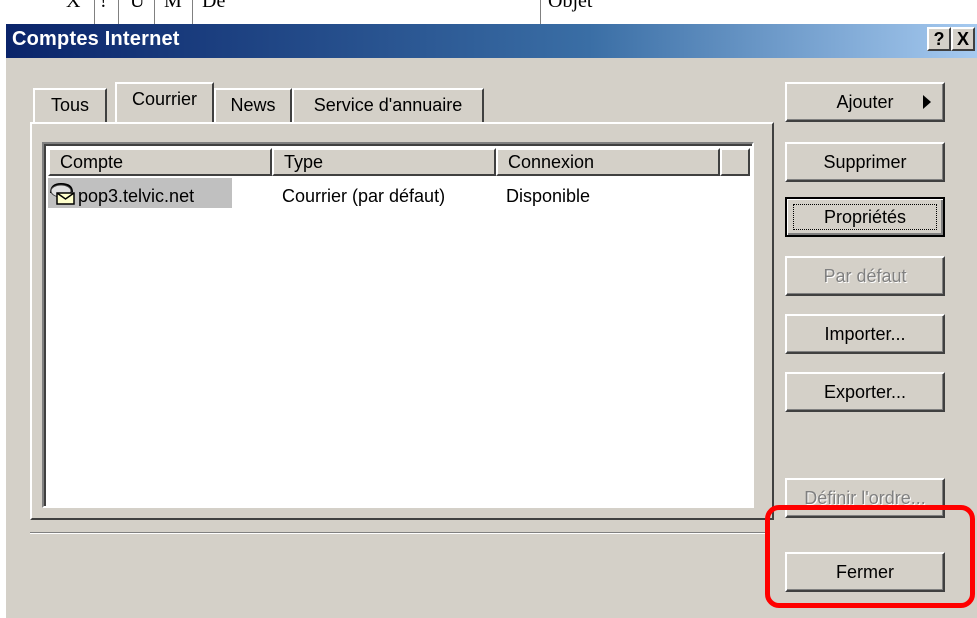 The height and width of the screenshot is (618, 977). Describe the element at coordinates (70, 105) in the screenshot. I see `tab-tous: Tous` at that location.